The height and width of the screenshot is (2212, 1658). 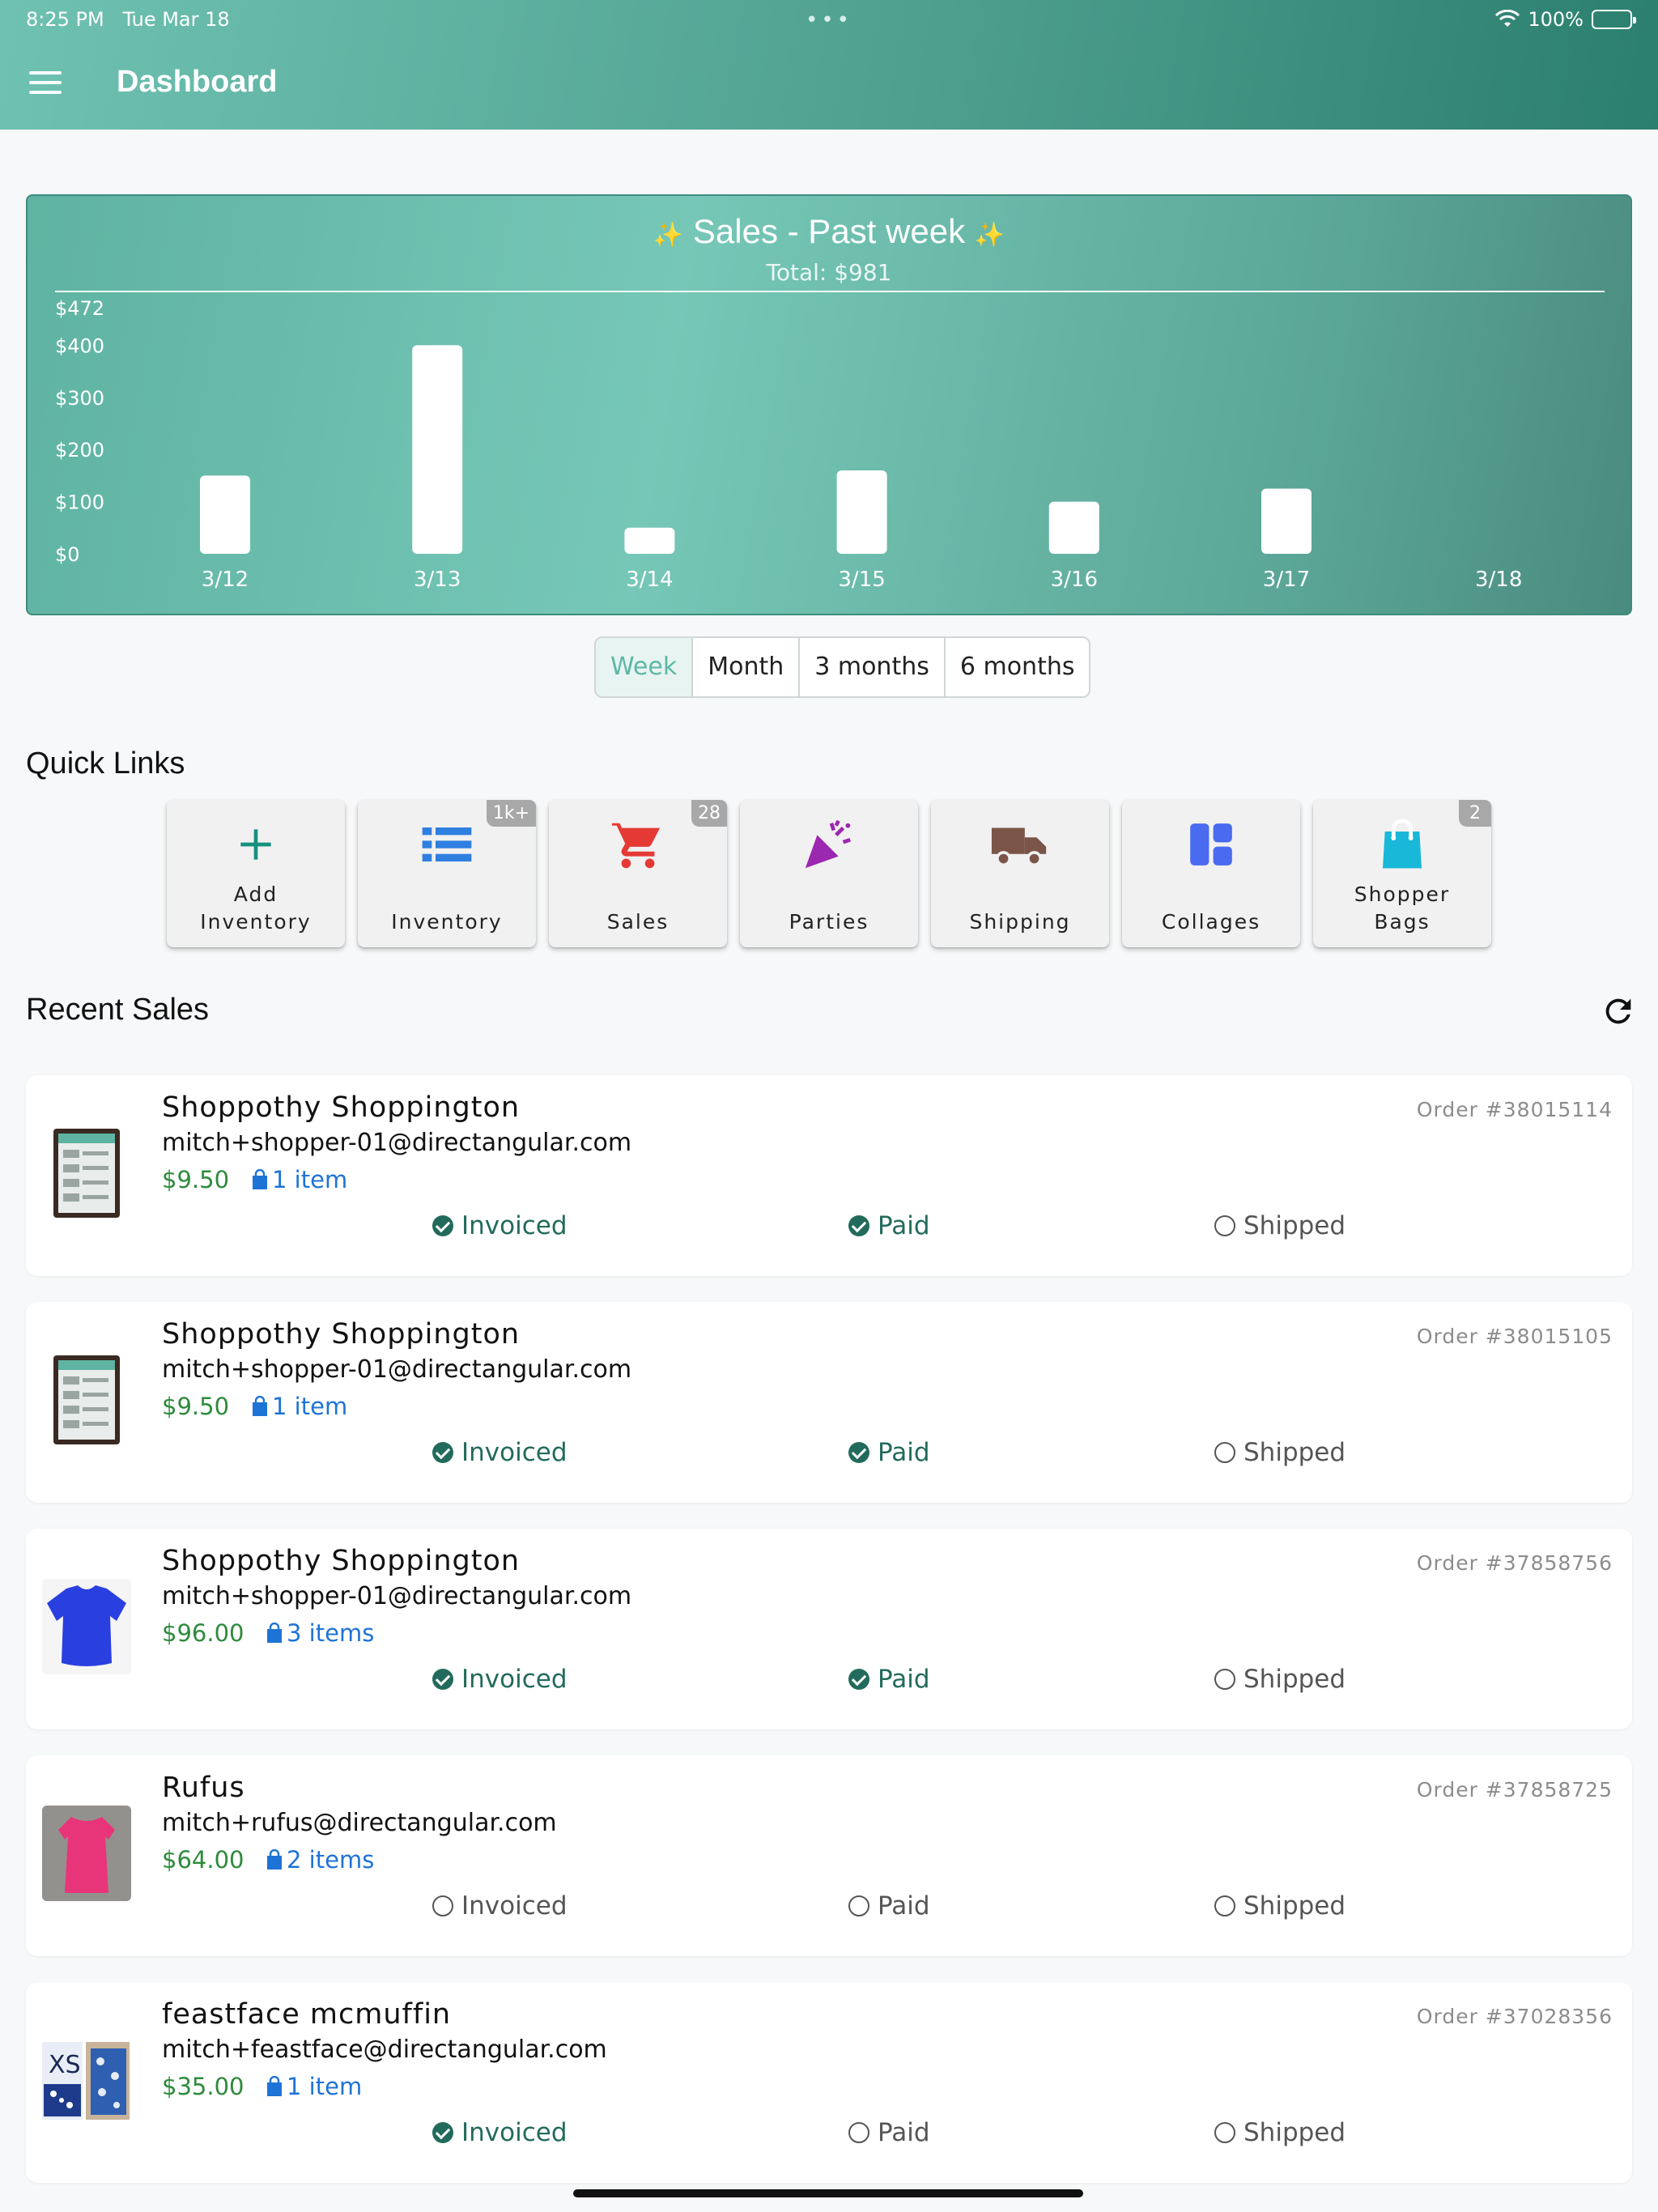 What do you see at coordinates (203, 1788) in the screenshot?
I see `customer-name: Rufus` at bounding box center [203, 1788].